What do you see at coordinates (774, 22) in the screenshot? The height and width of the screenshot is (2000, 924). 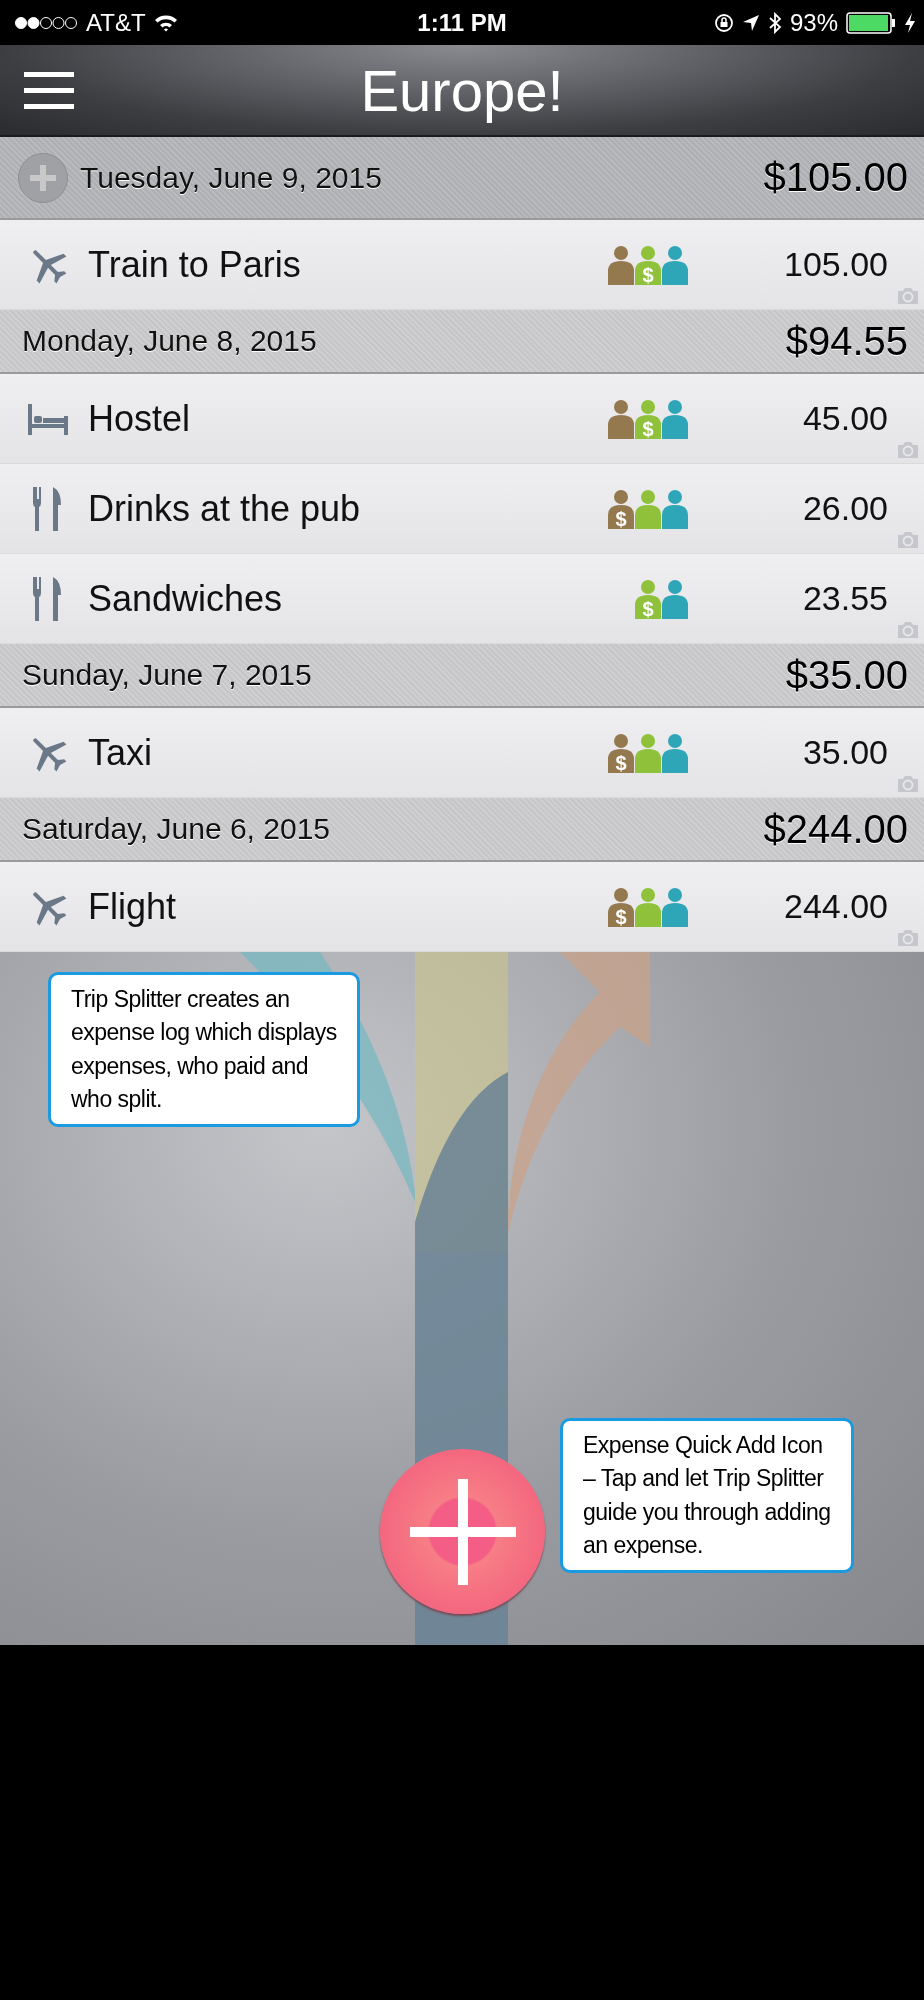 I see `bluetooth-icon` at bounding box center [774, 22].